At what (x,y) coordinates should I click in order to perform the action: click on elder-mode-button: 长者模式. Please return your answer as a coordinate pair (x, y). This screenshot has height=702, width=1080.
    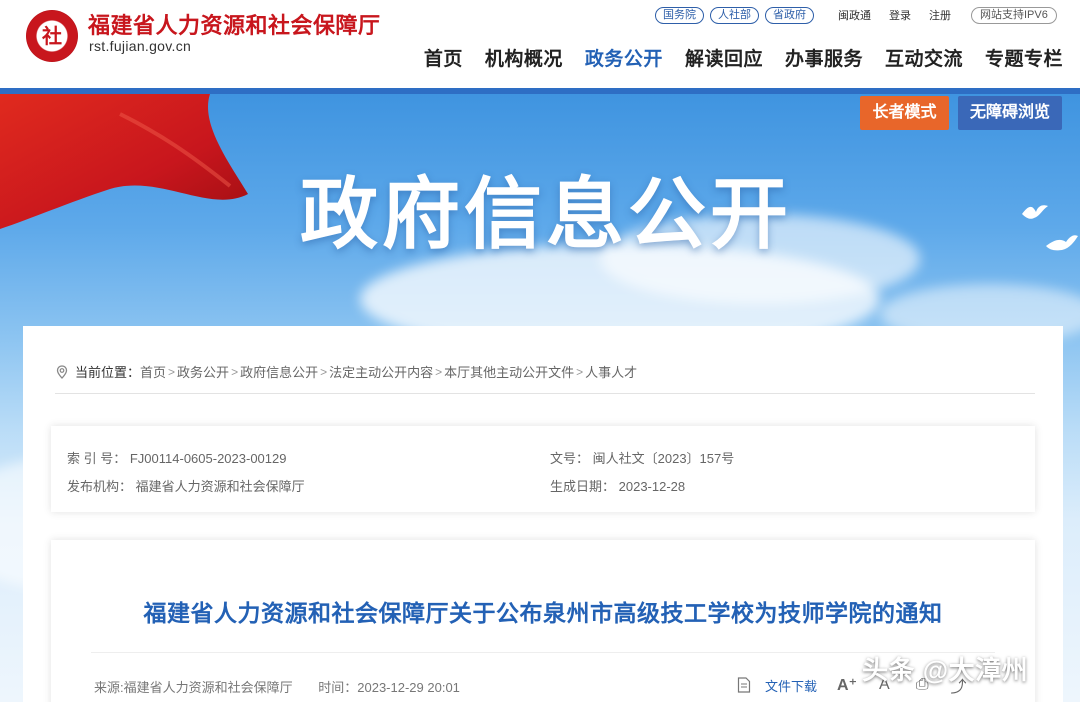
    Looking at the image, I should click on (904, 113).